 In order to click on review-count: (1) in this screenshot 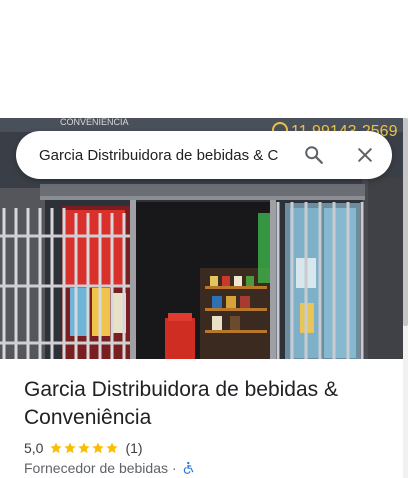, I will do `click(133, 448)`.